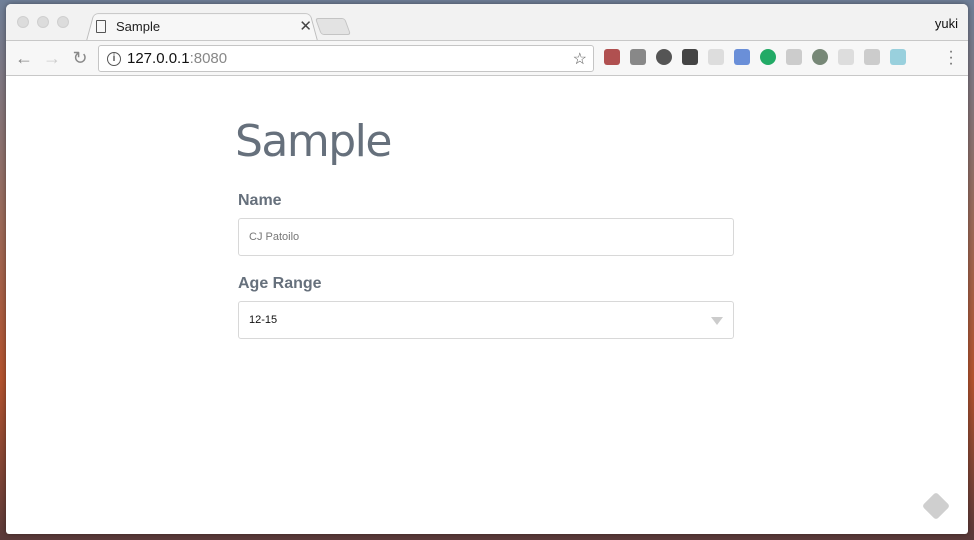 The height and width of the screenshot is (540, 974). I want to click on minimize-window-button, so click(43, 22).